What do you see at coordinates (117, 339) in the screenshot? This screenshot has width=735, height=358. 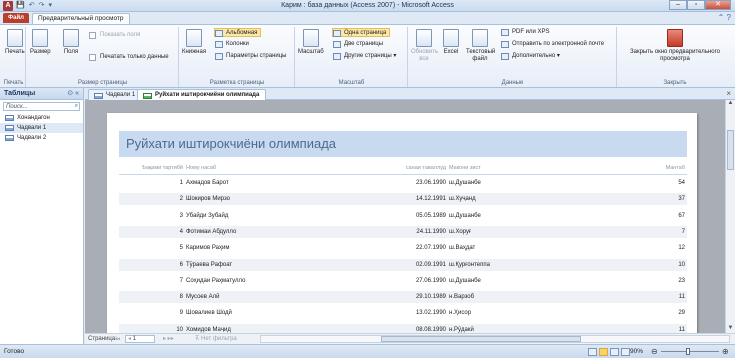 I see `first-page-icon: ◂◂` at bounding box center [117, 339].